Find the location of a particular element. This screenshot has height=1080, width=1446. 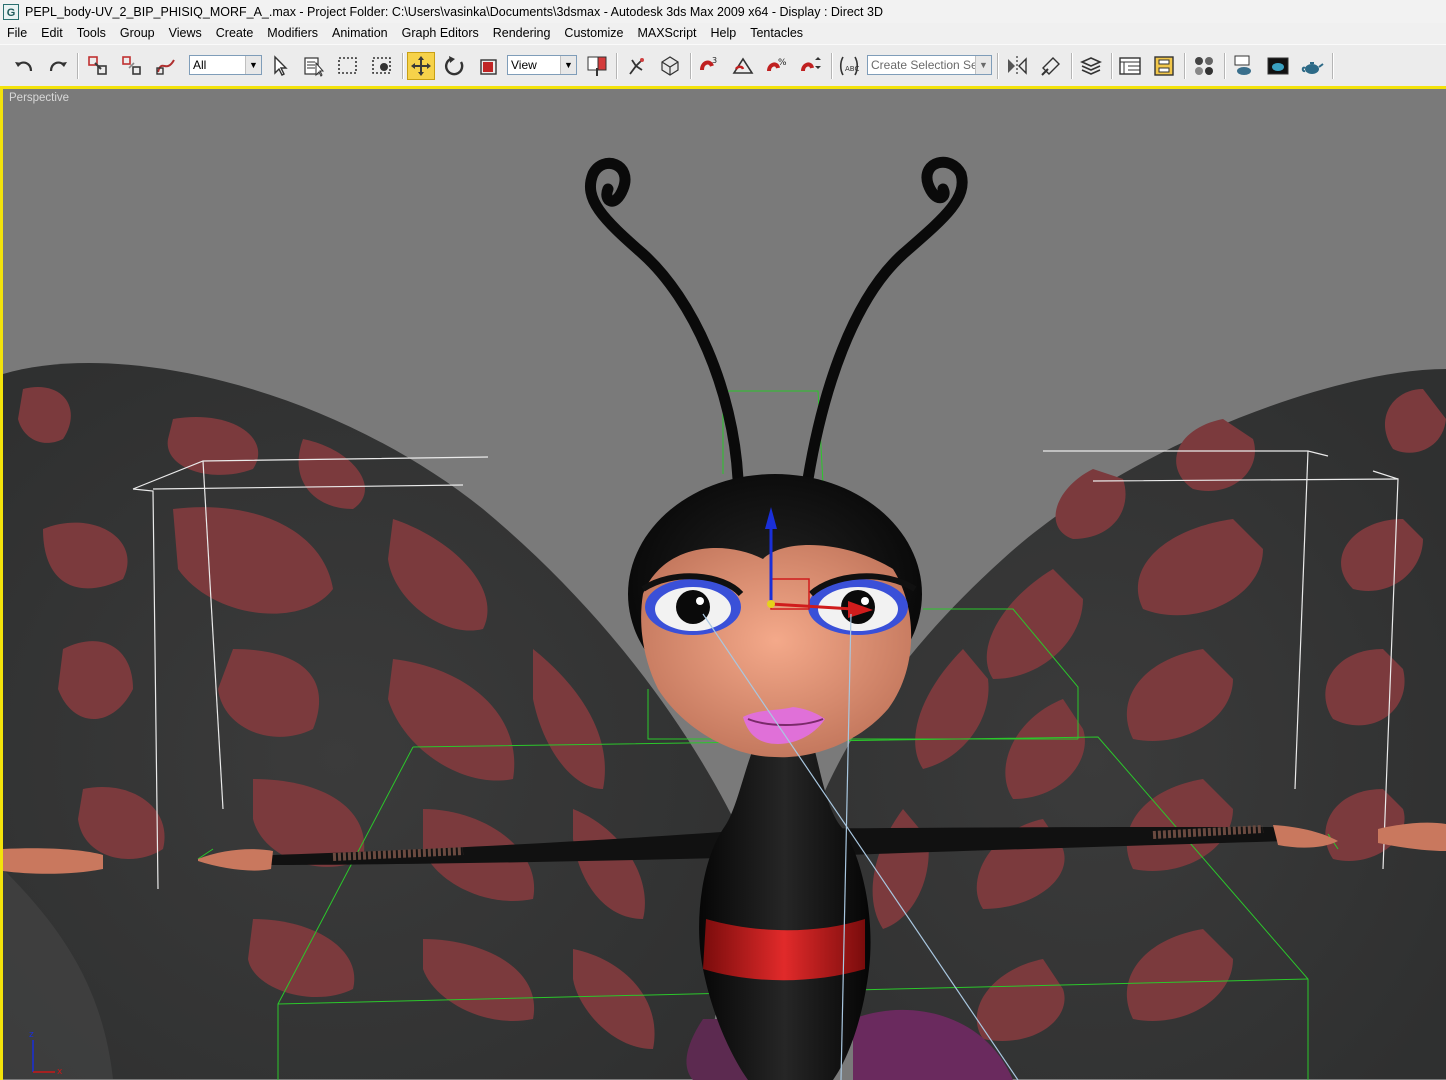

svg-text: ABC is located at coordinates (852, 69).